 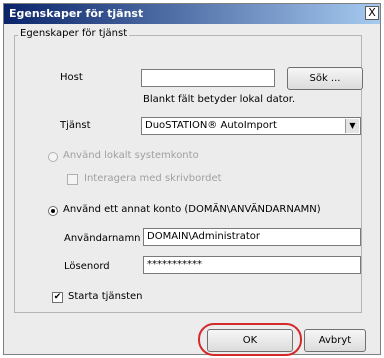 I want to click on username-input: DOMAIN\Administrator, so click(x=252, y=237).